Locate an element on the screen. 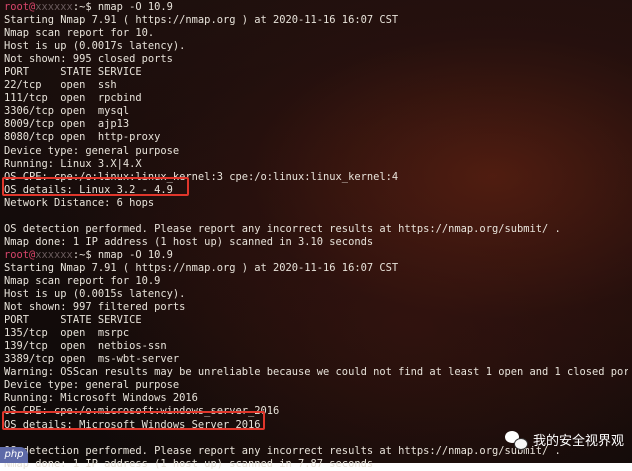 The height and width of the screenshot is (471, 632). terminal-output-line: 135/tcp open msrpc is located at coordinates (67, 333).